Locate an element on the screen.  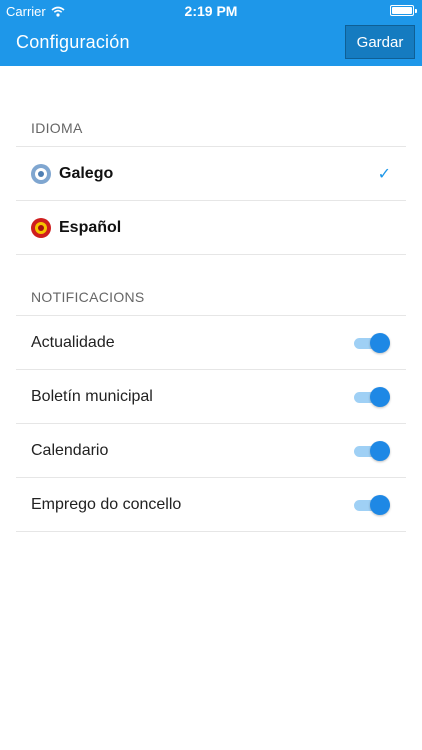
language-label: Galego is located at coordinates (86, 173).